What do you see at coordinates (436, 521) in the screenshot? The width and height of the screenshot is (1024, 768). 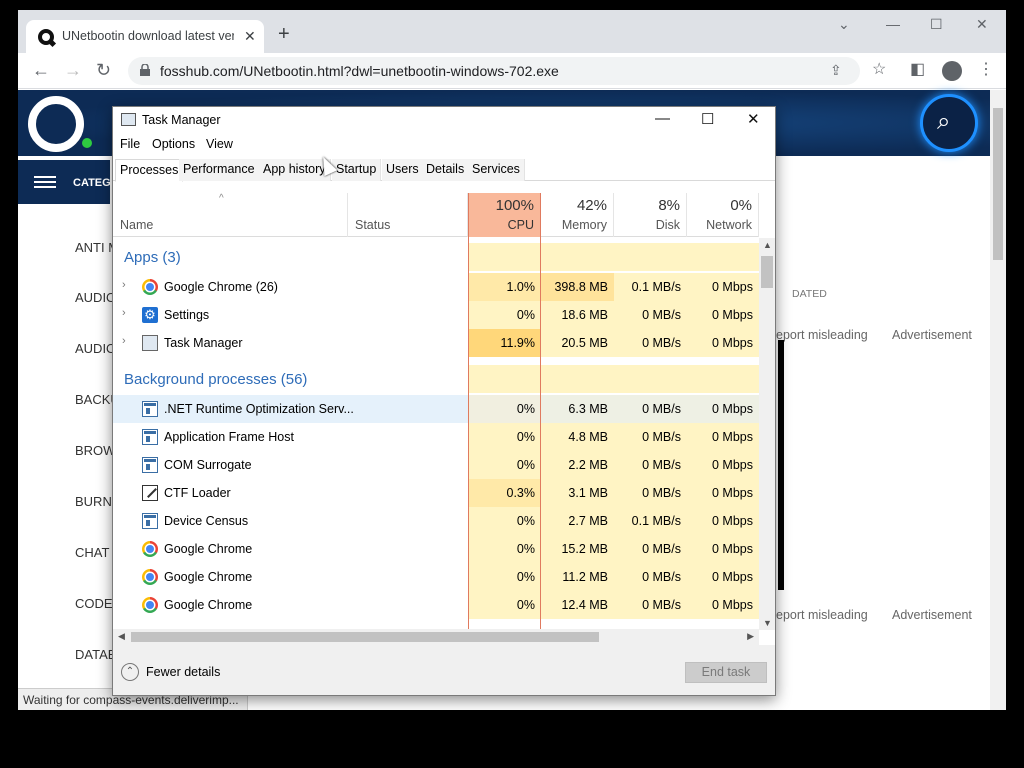 I see `process-row: Device Census 0% 2.7 MB 0.1 MB/s 0 Mbps` at bounding box center [436, 521].